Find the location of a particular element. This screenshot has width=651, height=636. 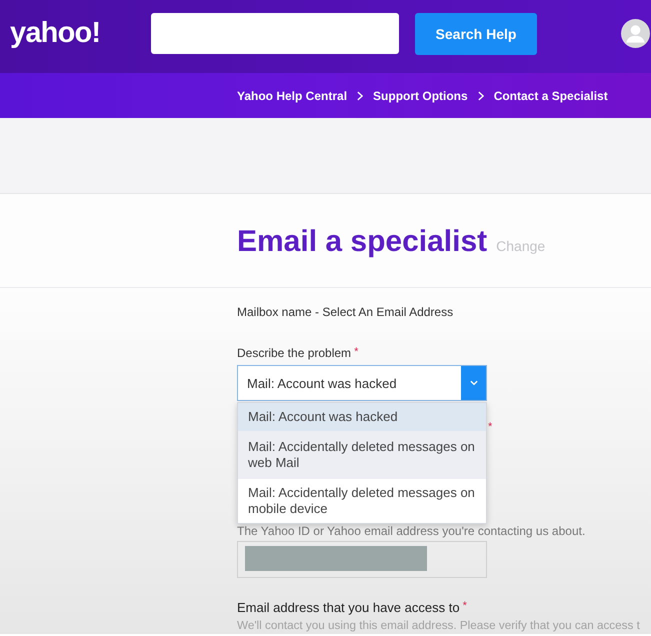

search-field is located at coordinates (275, 33).